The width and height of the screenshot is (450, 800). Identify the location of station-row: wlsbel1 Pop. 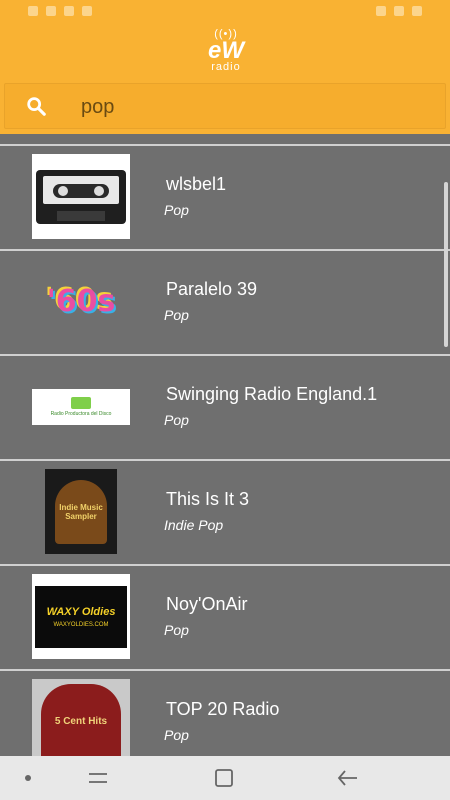
(225, 198).